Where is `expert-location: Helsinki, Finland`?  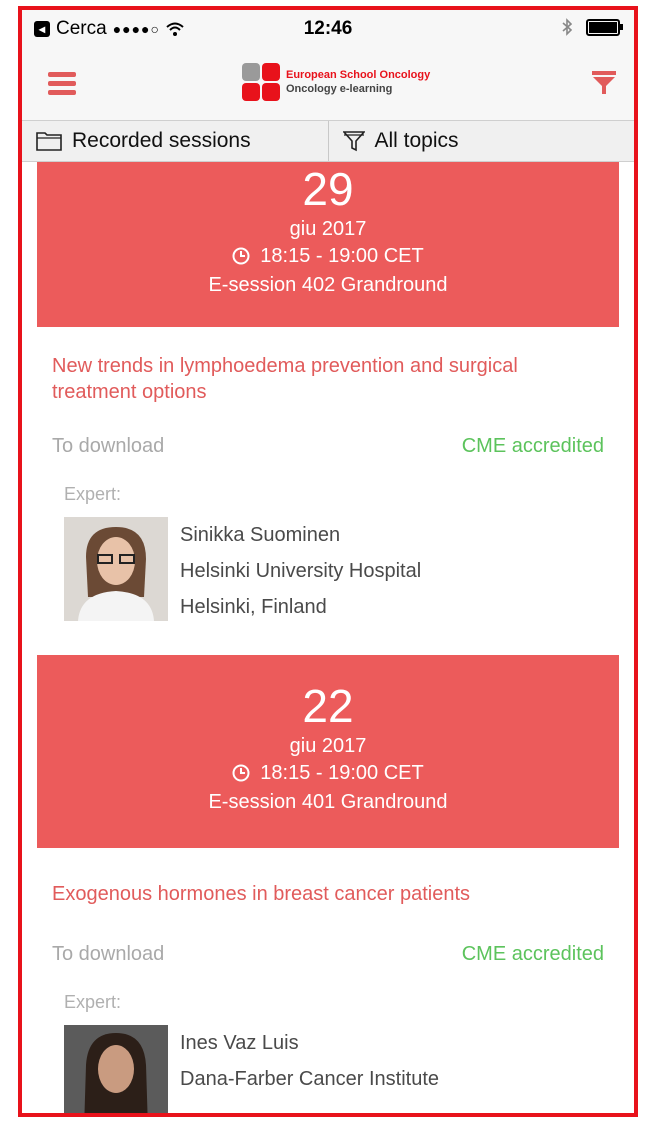
expert-location: Helsinki, Finland is located at coordinates (253, 607).